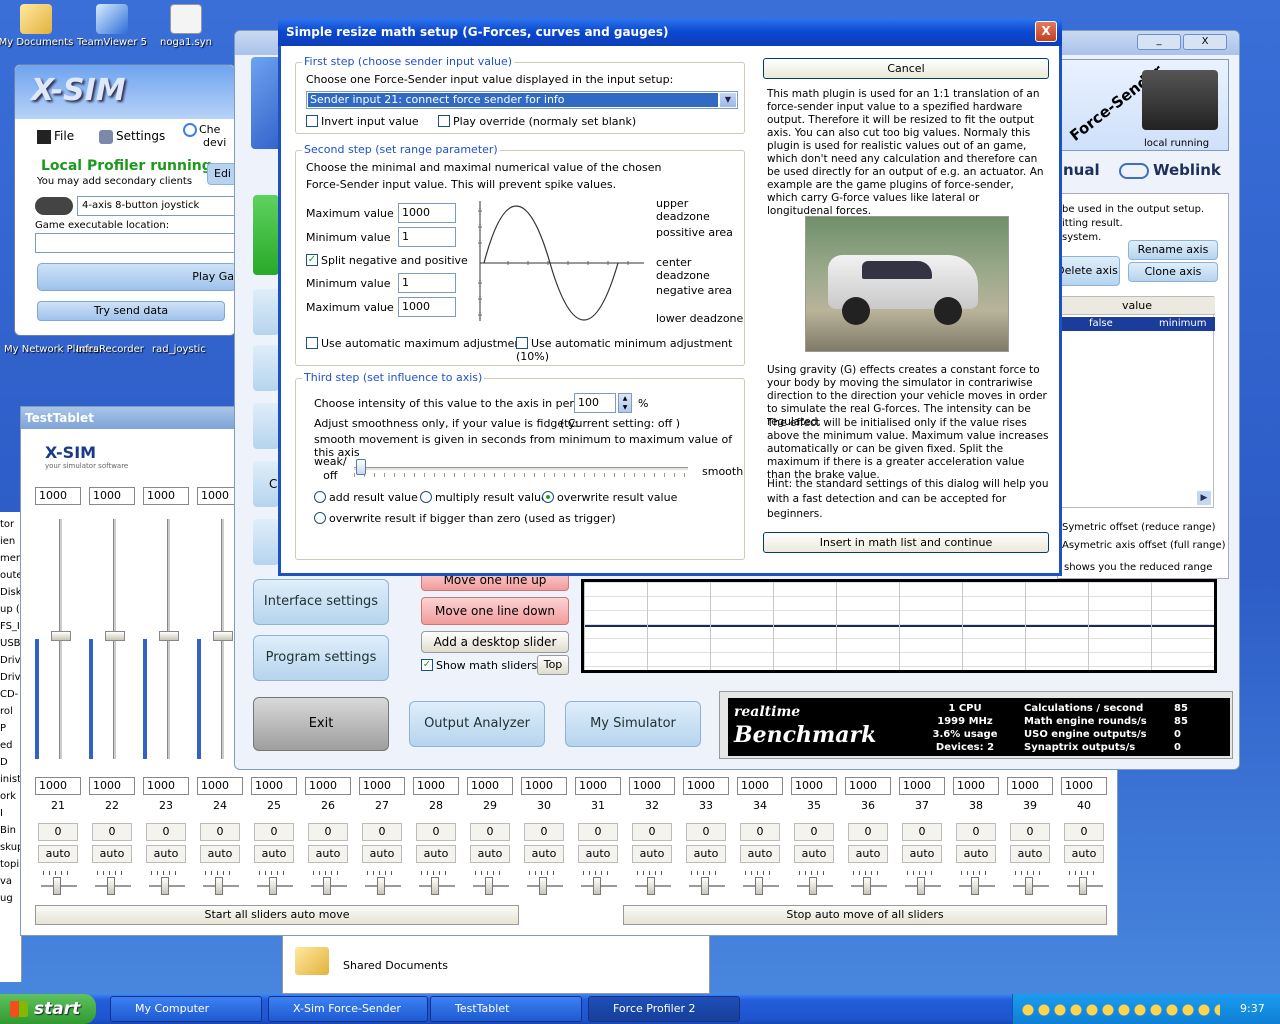 The width and height of the screenshot is (1280, 1024). What do you see at coordinates (48, 1009) in the screenshot?
I see `start-button: start` at bounding box center [48, 1009].